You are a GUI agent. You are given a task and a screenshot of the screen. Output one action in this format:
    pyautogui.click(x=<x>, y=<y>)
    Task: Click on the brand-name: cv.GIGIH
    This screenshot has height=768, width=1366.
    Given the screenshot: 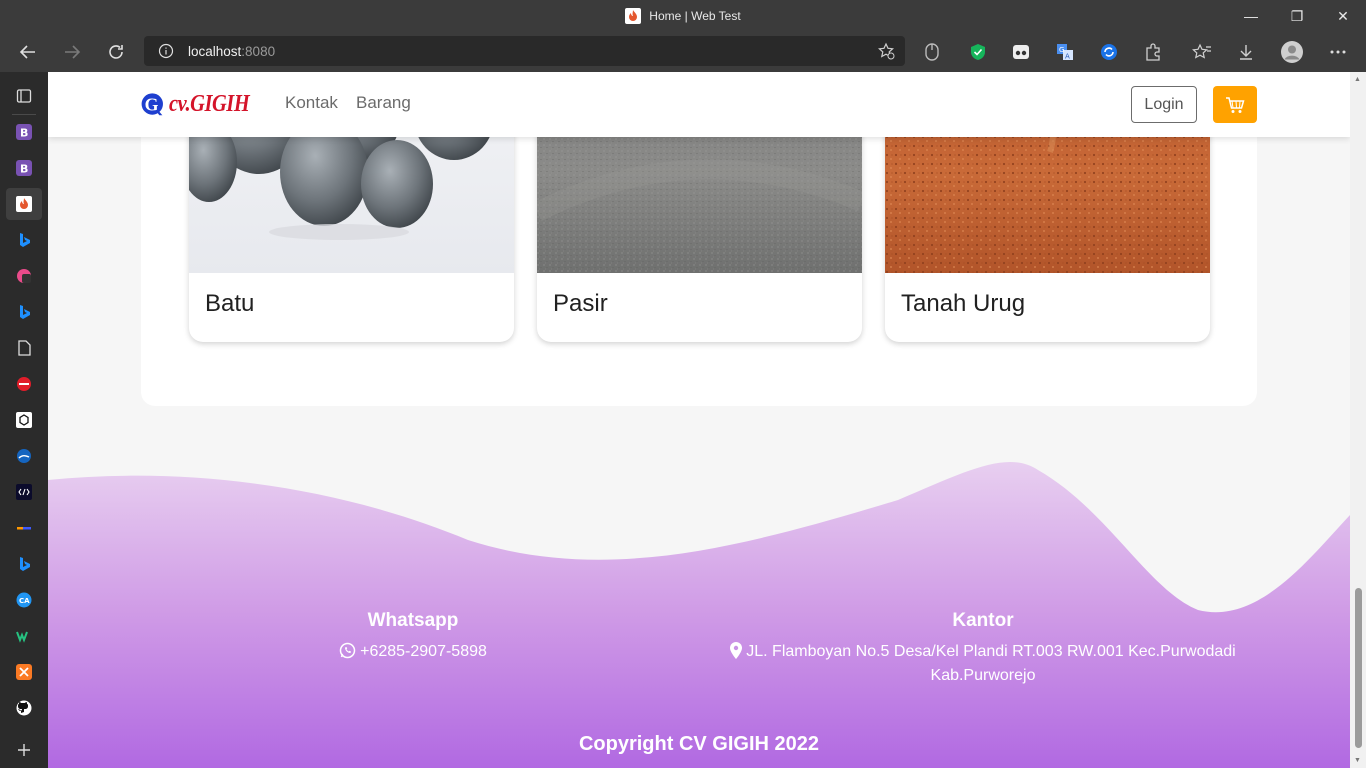 What is the action you would take?
    pyautogui.click(x=209, y=103)
    